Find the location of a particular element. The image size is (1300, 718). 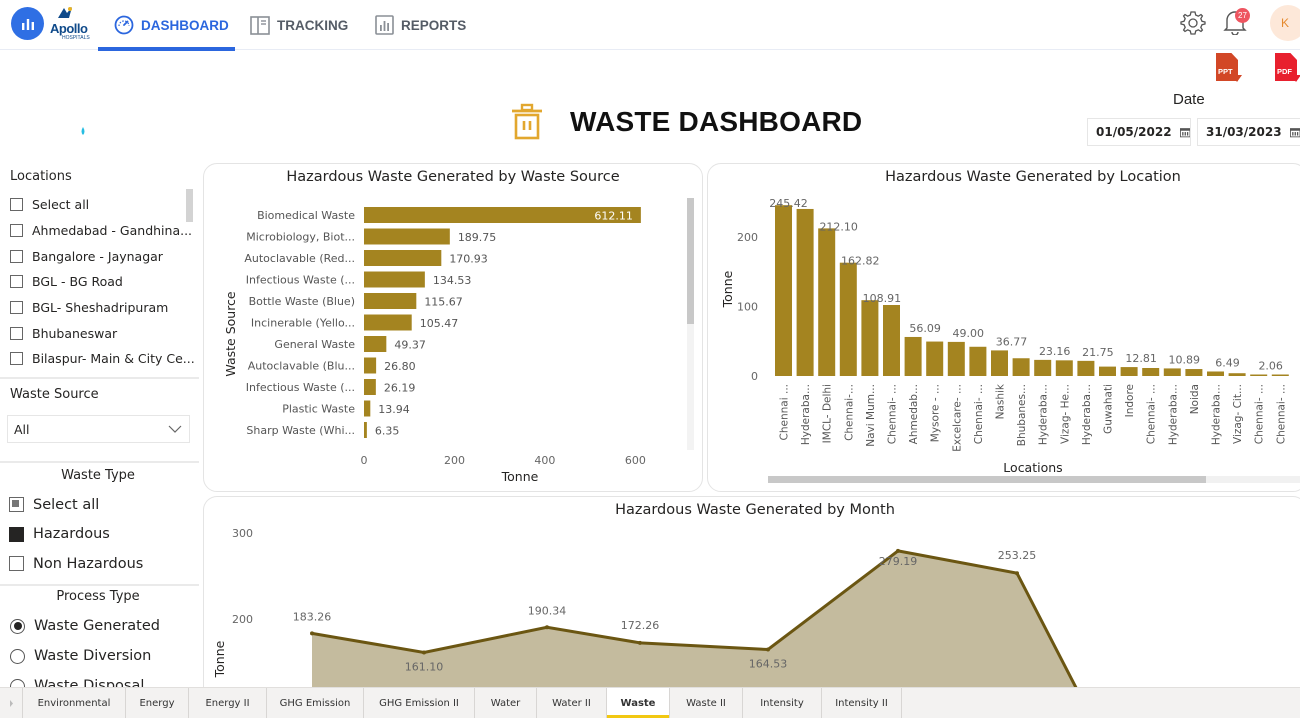

tabs-scroll-left-button is located at coordinates (11, 703).